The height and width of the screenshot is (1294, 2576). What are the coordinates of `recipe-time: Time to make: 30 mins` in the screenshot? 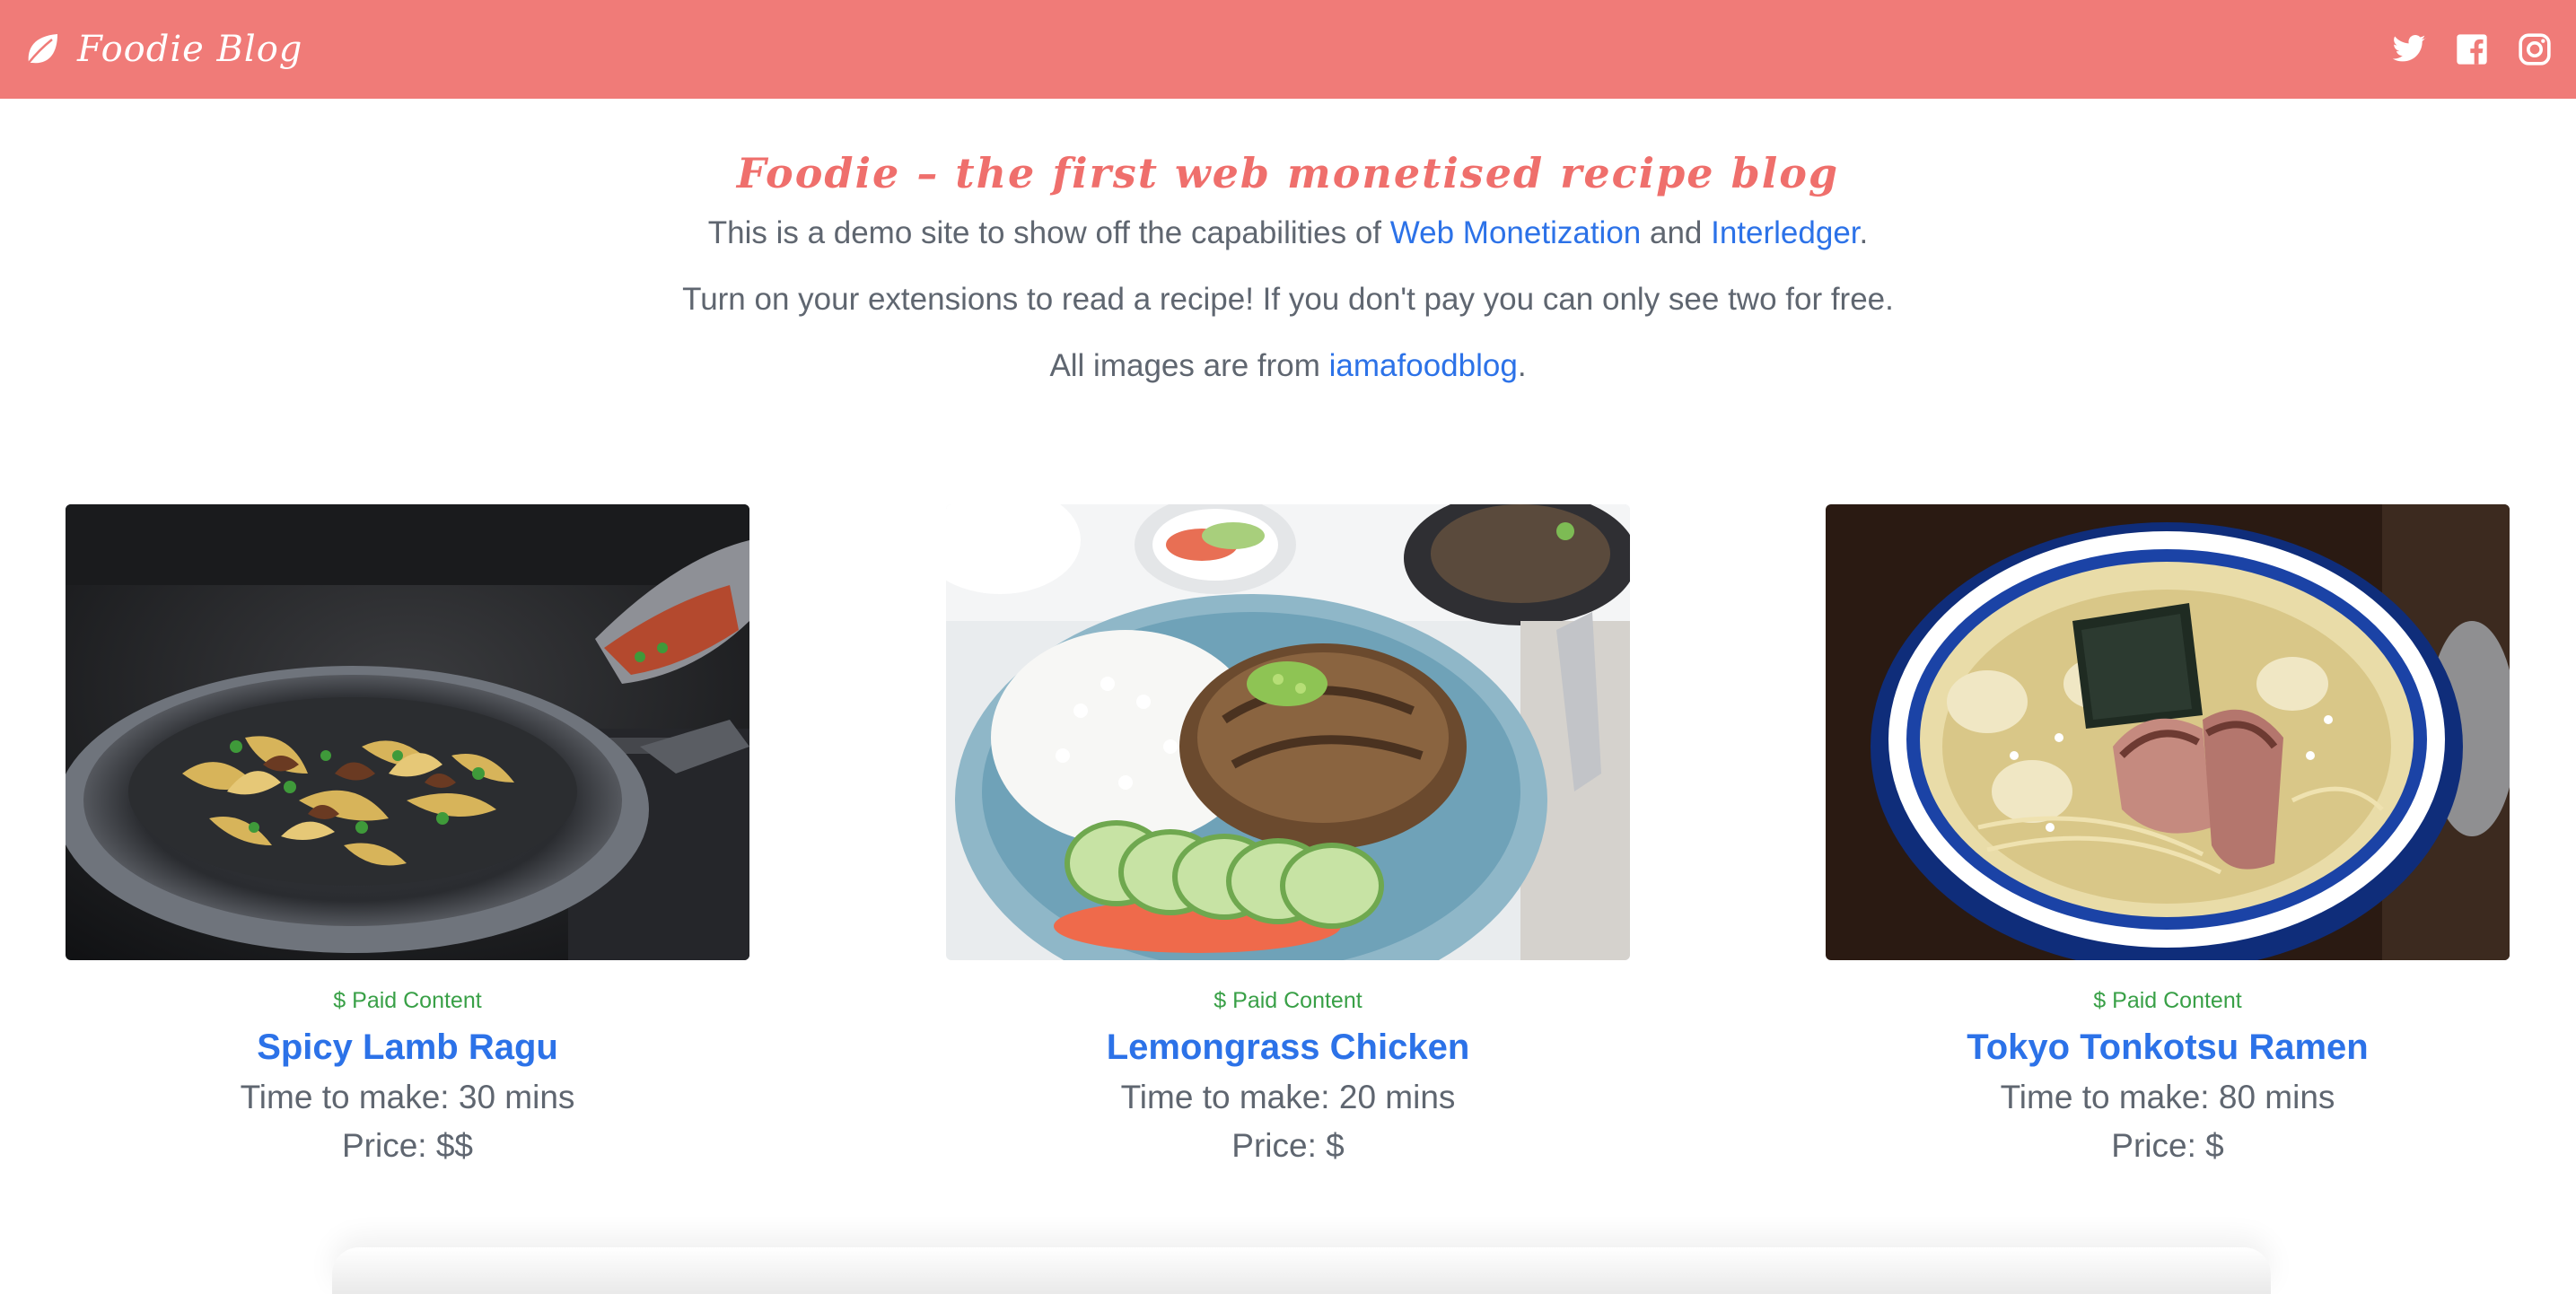 It's located at (407, 1097).